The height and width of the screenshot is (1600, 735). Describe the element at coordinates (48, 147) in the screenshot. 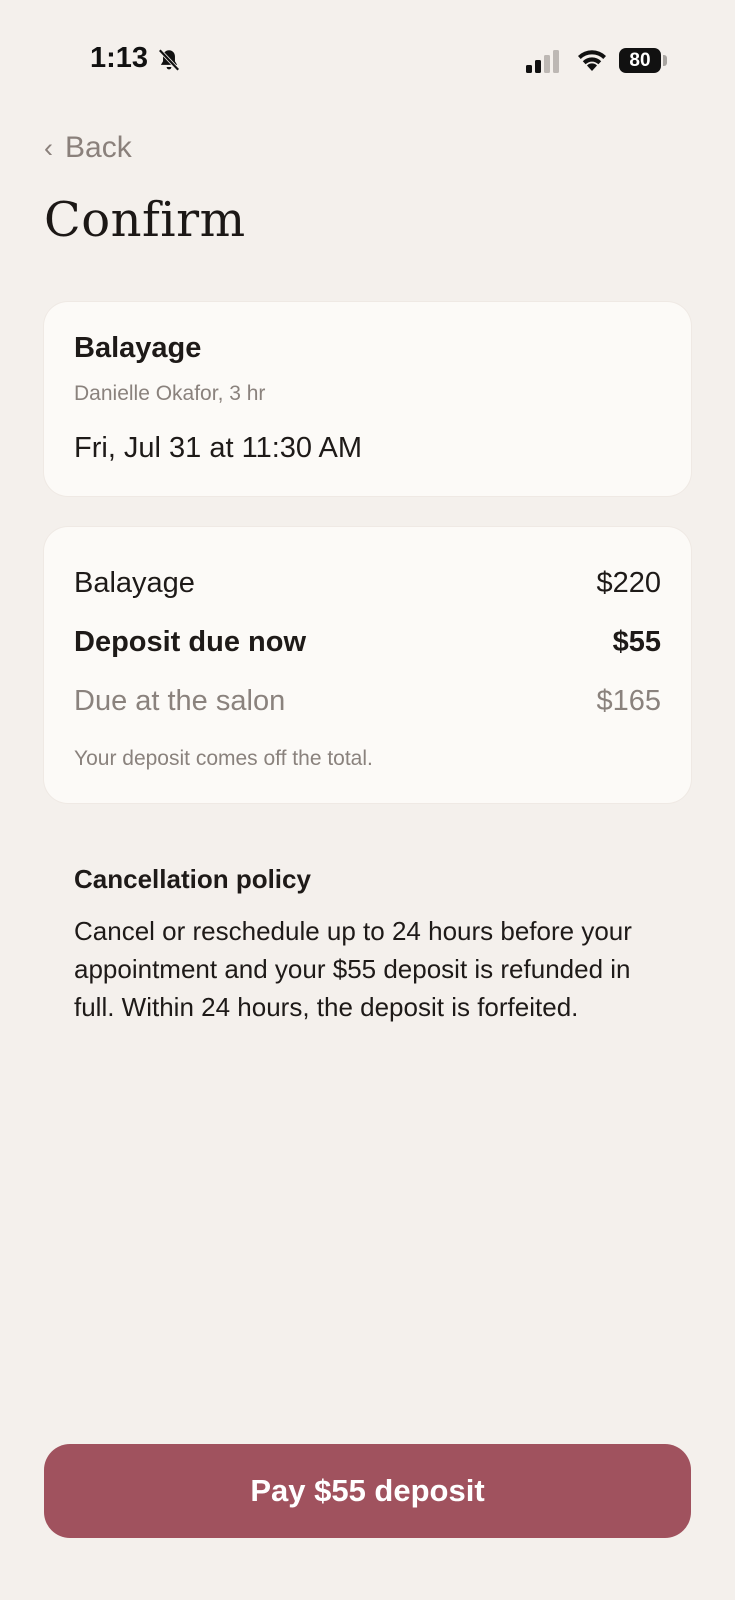

I see `chevron-left-icon: ‹` at that location.